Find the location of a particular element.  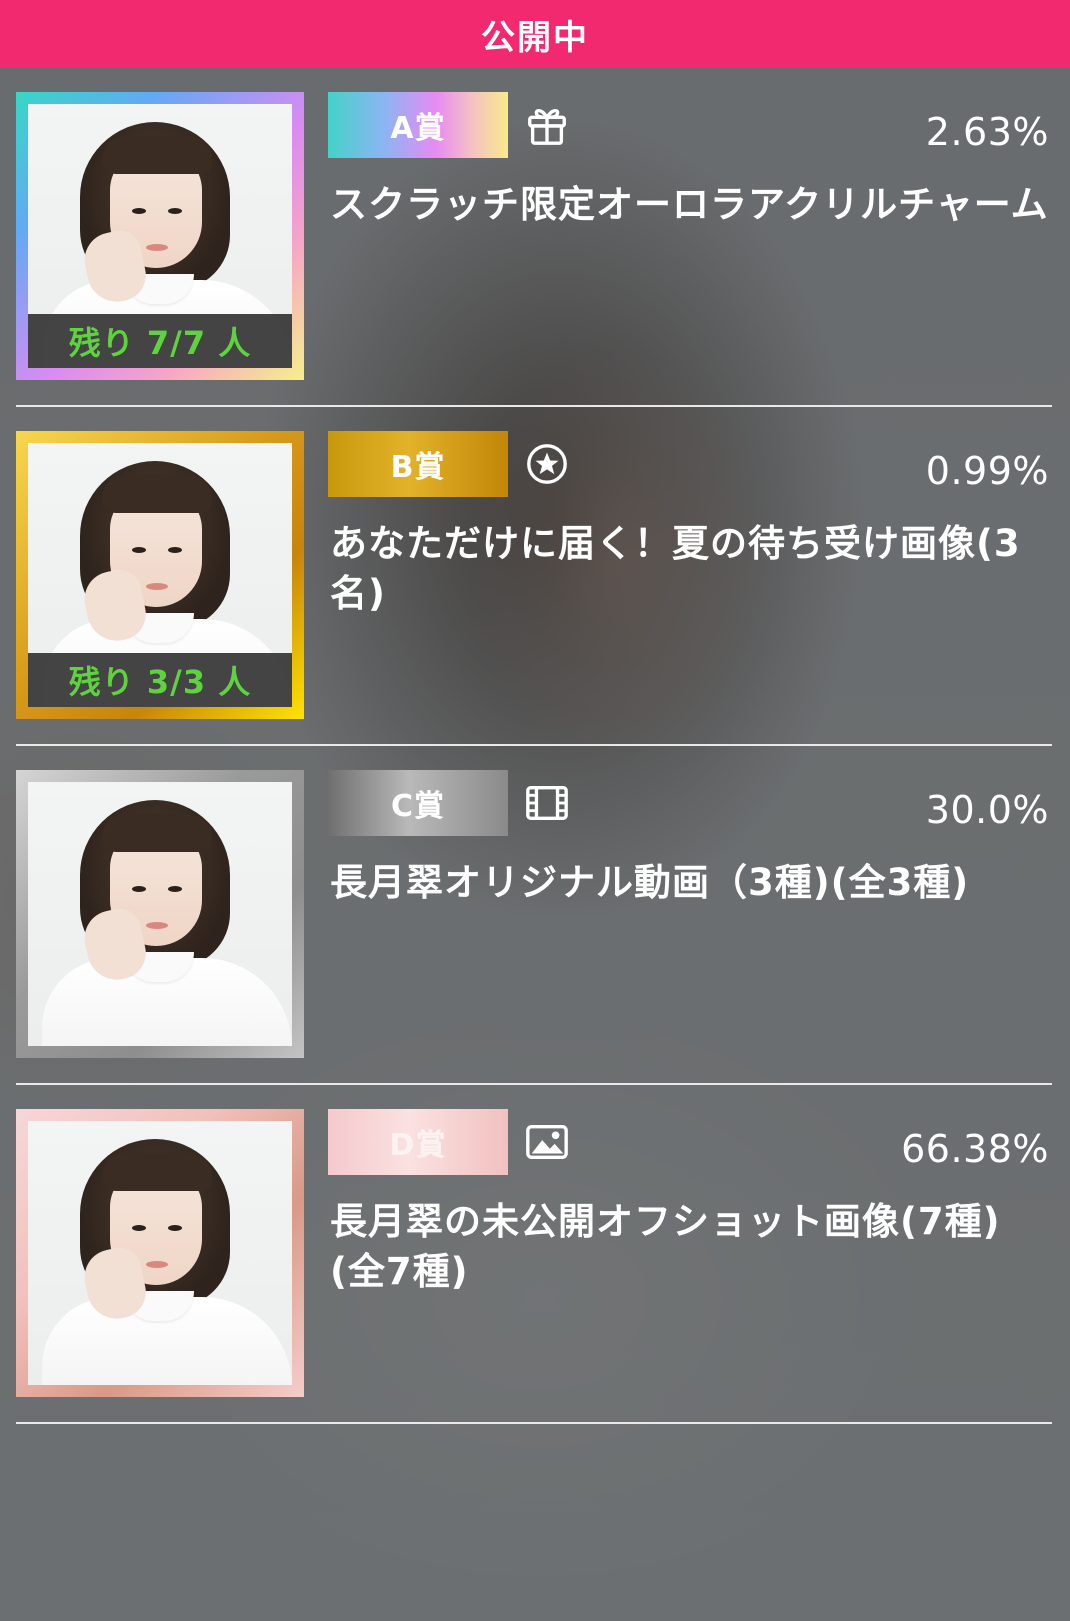

prize-name: 長月翠の未公開オフショット画像(7種)(全7種) is located at coordinates (665, 1246).